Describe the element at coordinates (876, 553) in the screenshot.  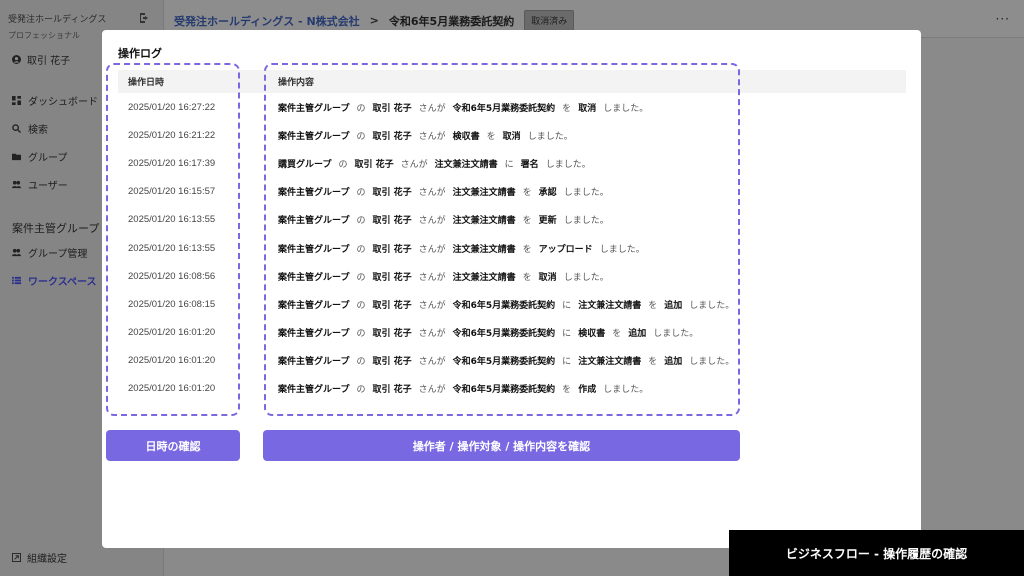
I see `caption-banner: ビジネスフロー - 操作履歴の確認` at that location.